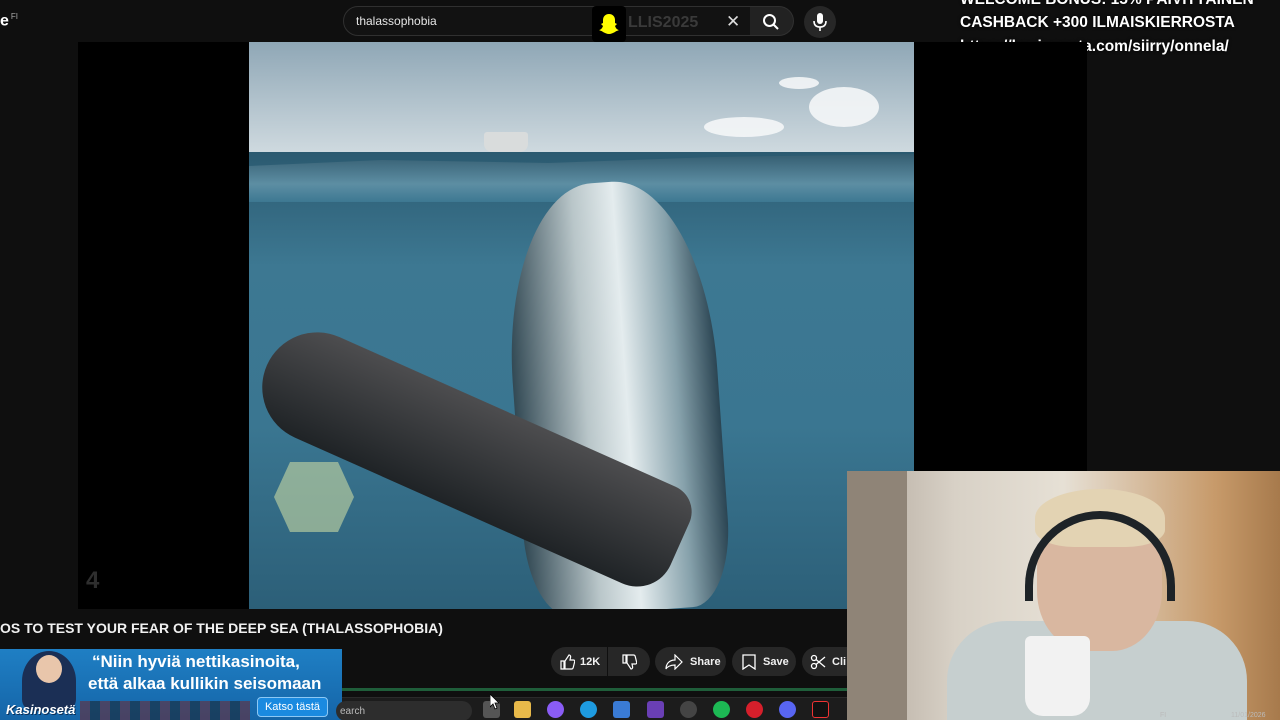 This screenshot has width=1280, height=720. I want to click on search-button, so click(772, 21).